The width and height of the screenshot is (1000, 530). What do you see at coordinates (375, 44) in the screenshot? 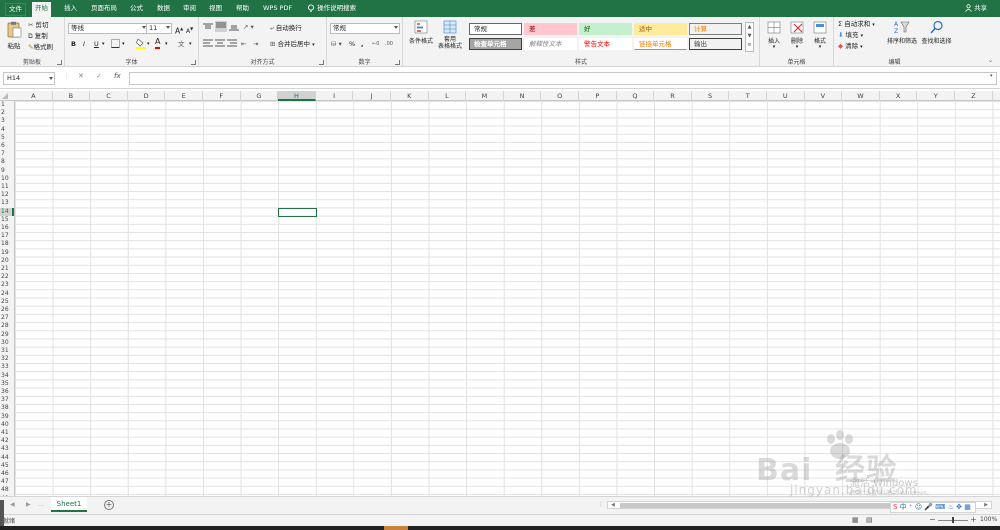
I see `increase-decimal-button: ←0` at bounding box center [375, 44].